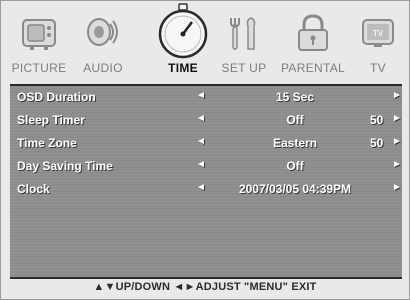  What do you see at coordinates (39, 68) in the screenshot?
I see `tab-label-picture: PICTURE` at bounding box center [39, 68].